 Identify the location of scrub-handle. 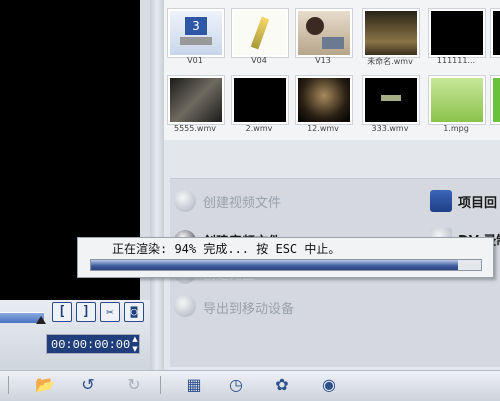
(41, 320).